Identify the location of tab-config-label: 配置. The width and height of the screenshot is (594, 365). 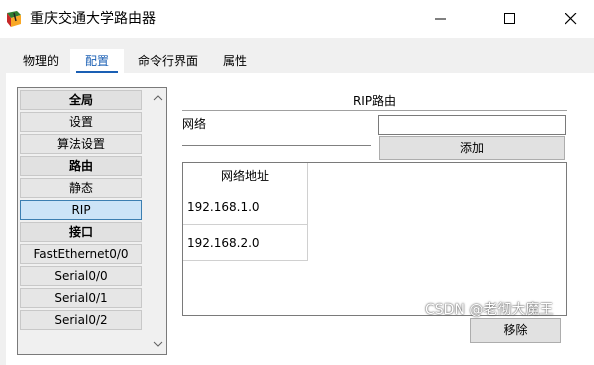
(96, 61).